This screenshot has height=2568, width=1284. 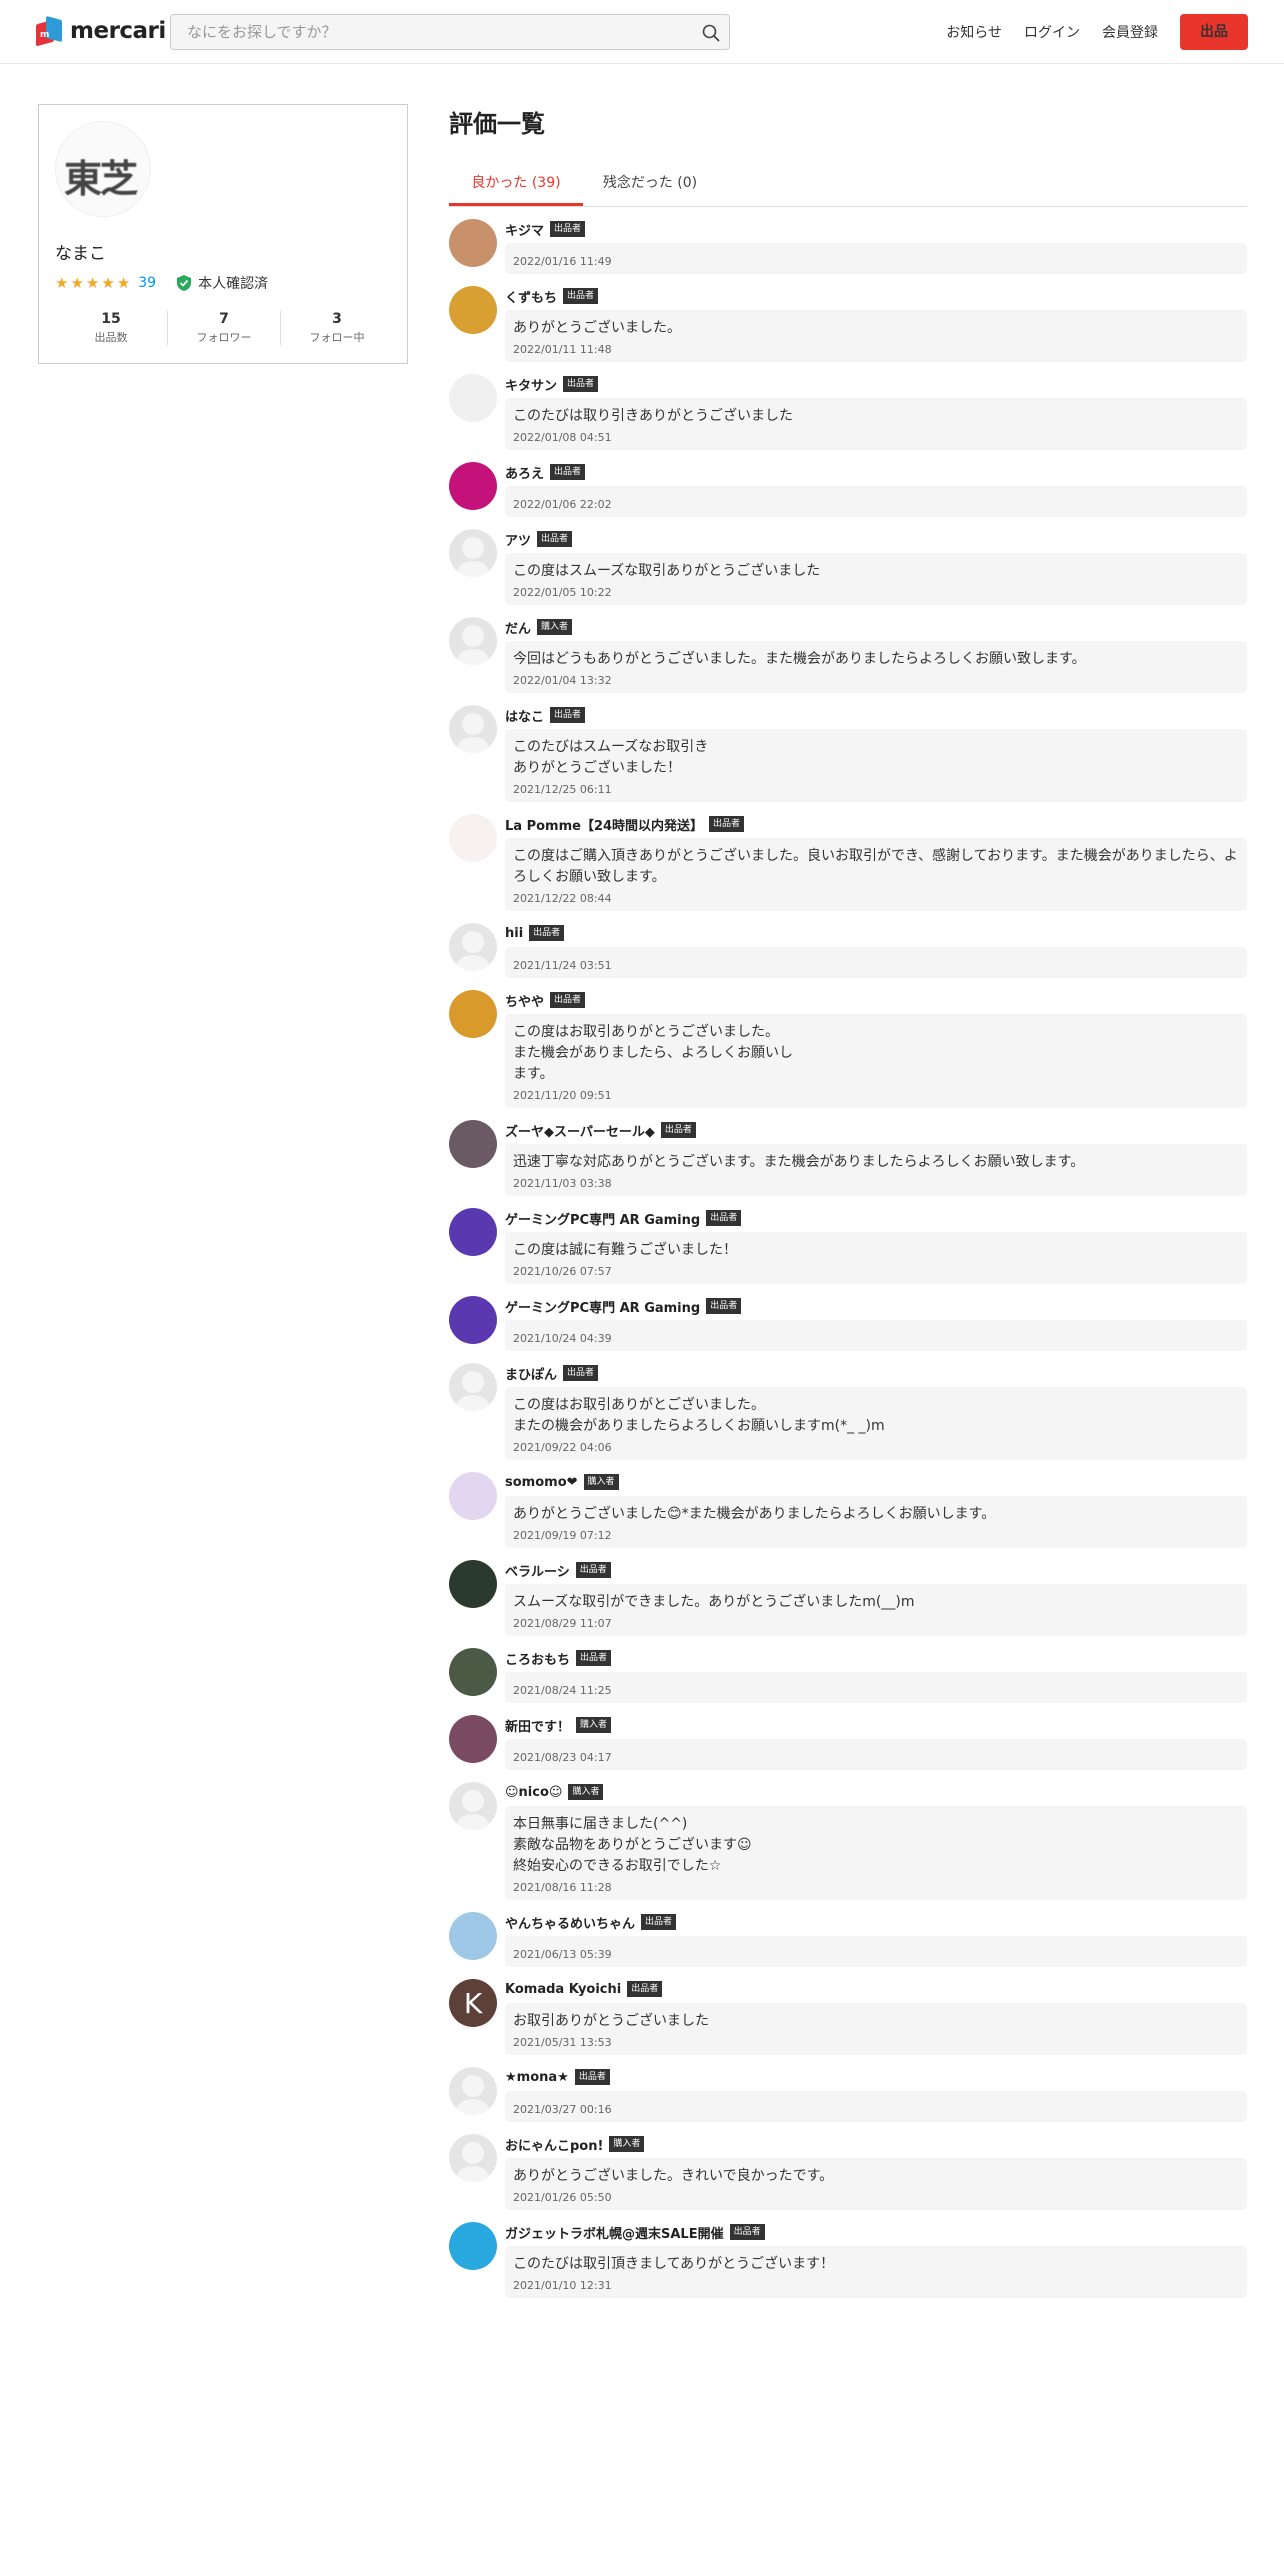 I want to click on reviewer-name: ☺nico☺, so click(x=533, y=1792).